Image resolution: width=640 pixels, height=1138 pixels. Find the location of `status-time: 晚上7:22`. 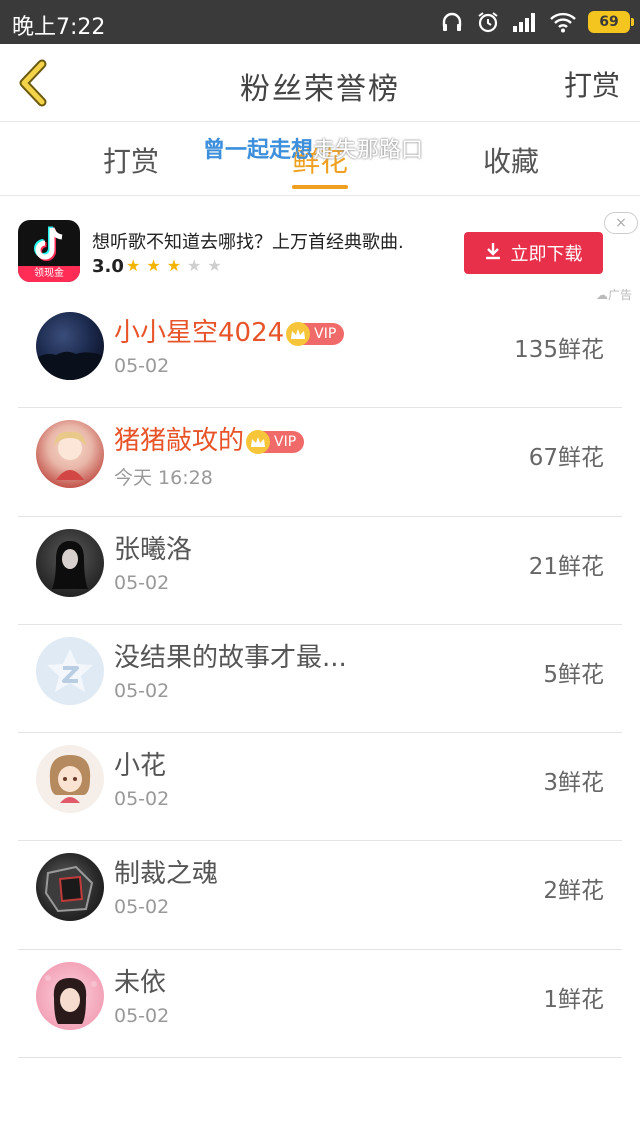

status-time: 晚上7:22 is located at coordinates (59, 27).